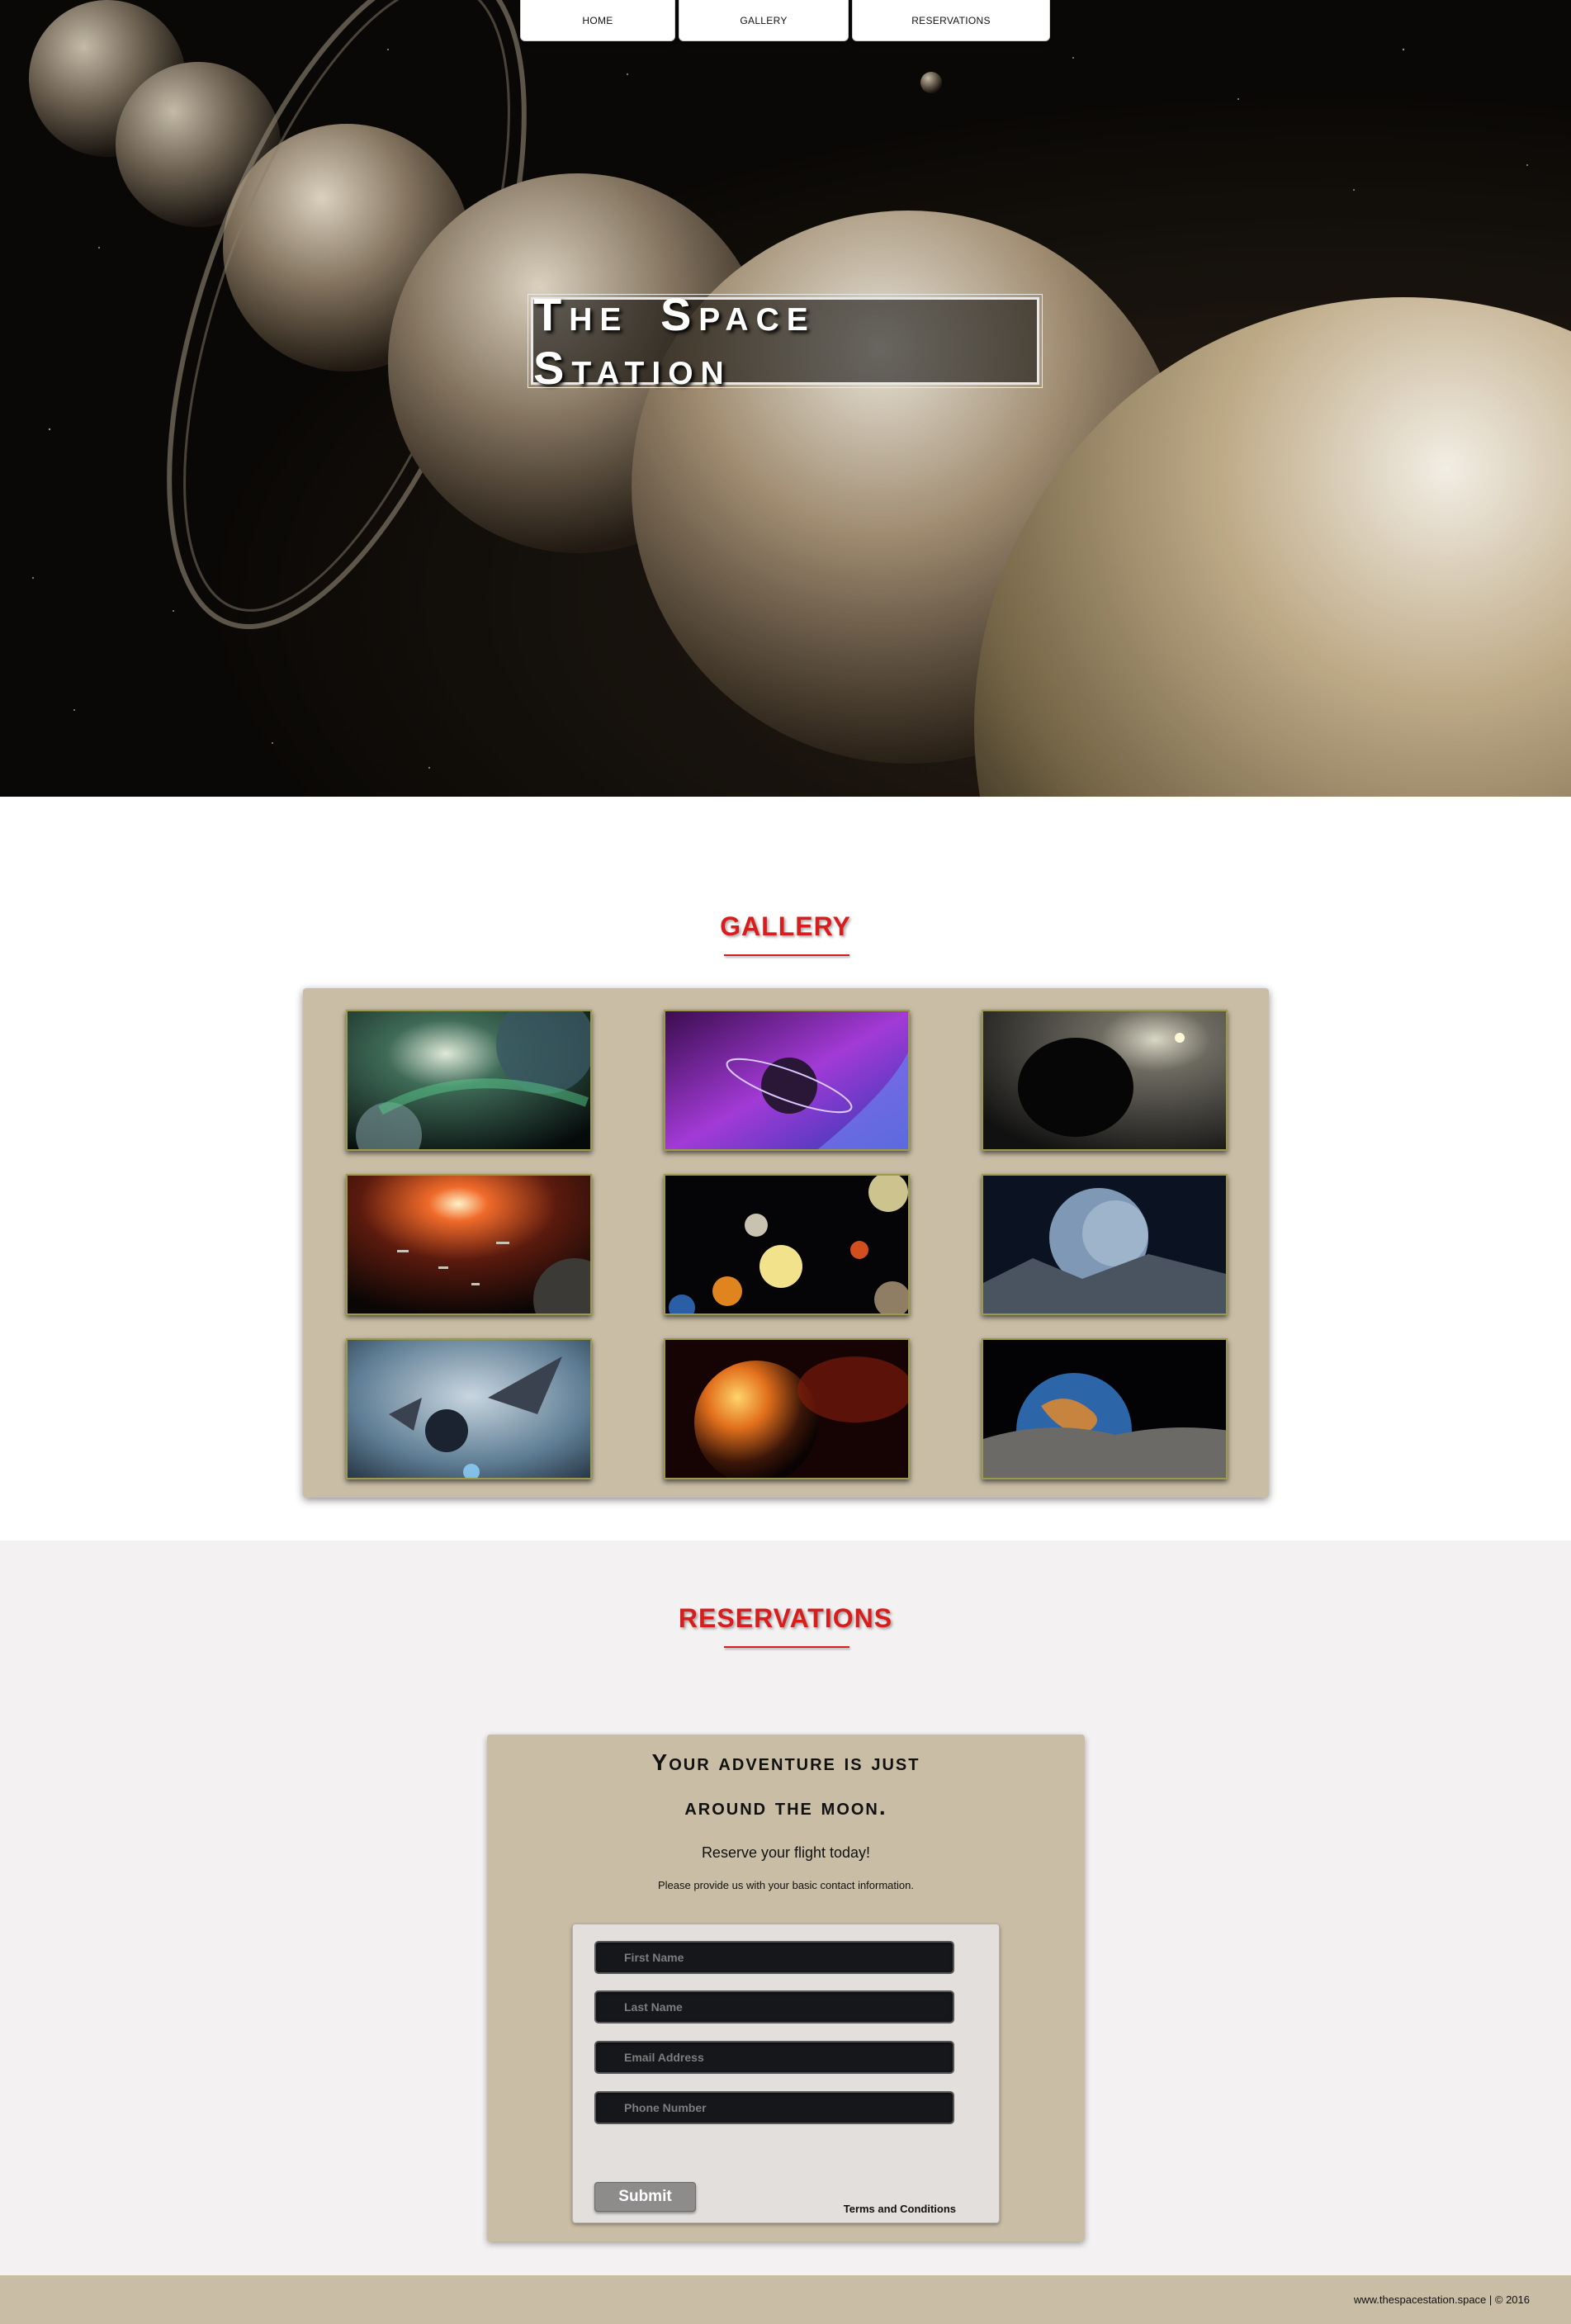  What do you see at coordinates (597, 21) in the screenshot?
I see `nav-home-button: HOME` at bounding box center [597, 21].